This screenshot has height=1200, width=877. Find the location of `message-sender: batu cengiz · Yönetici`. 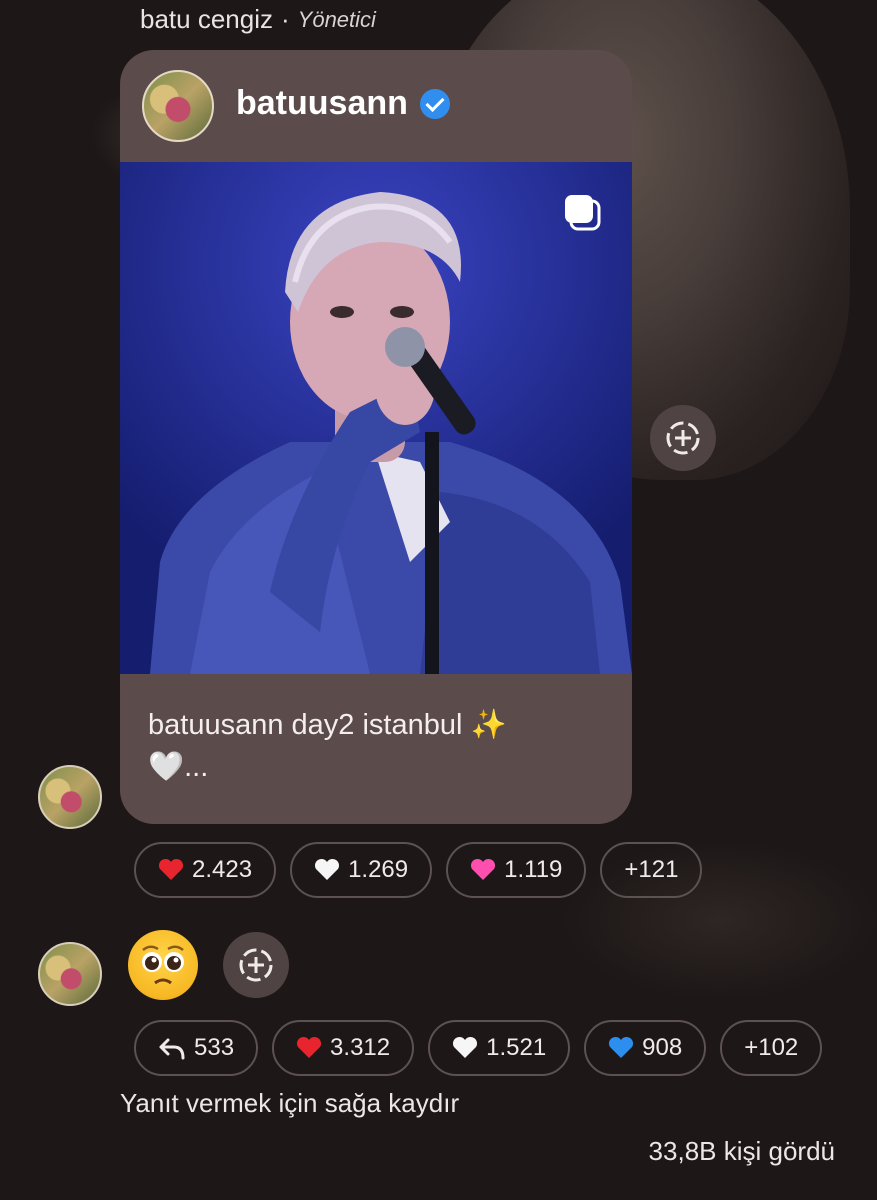

message-sender: batu cengiz · Yönetici is located at coordinates (258, 19).